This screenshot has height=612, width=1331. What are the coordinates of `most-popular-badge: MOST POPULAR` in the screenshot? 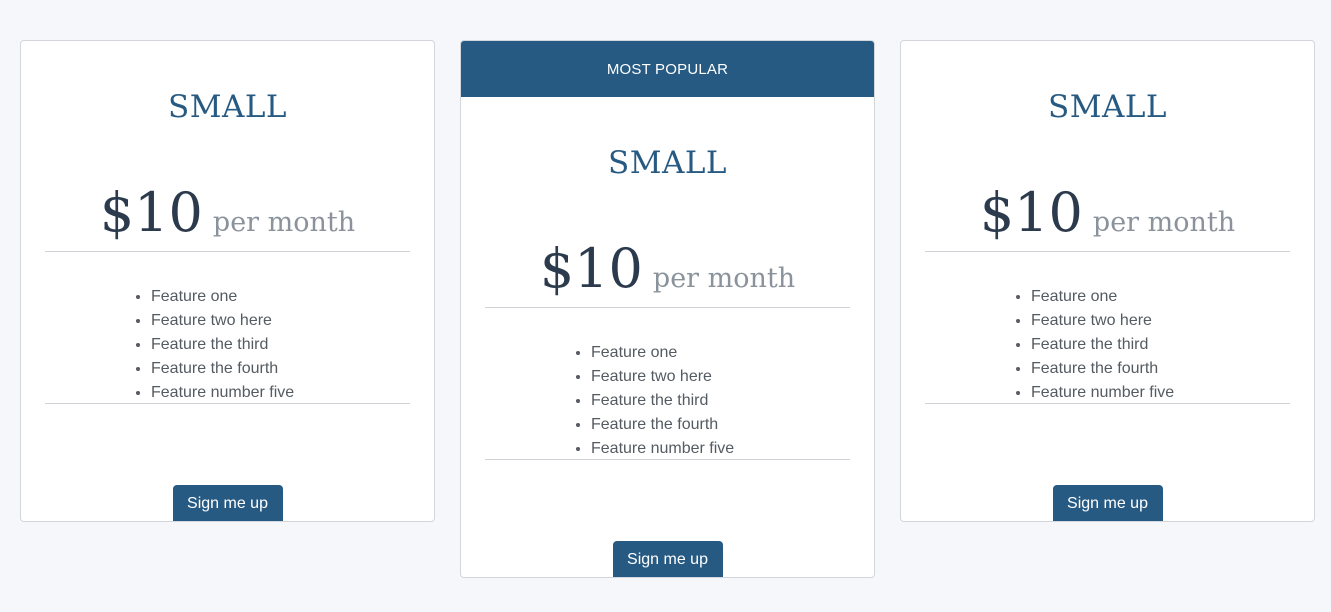 It's located at (667, 69).